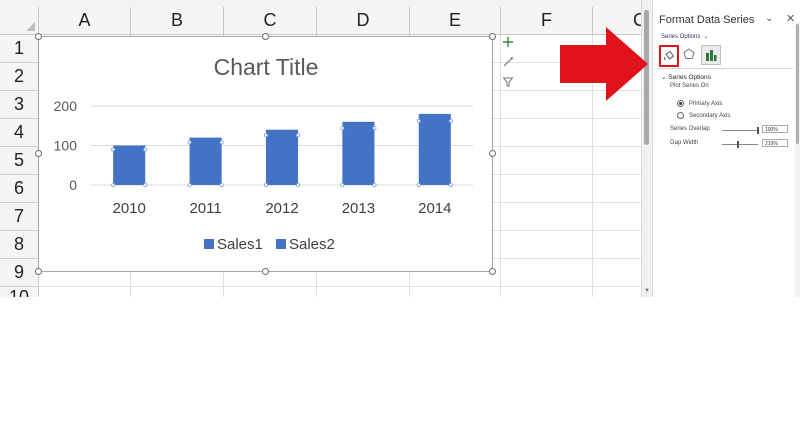 Image resolution: width=800 pixels, height=425 pixels. I want to click on y-tick-label: 200, so click(66, 106).